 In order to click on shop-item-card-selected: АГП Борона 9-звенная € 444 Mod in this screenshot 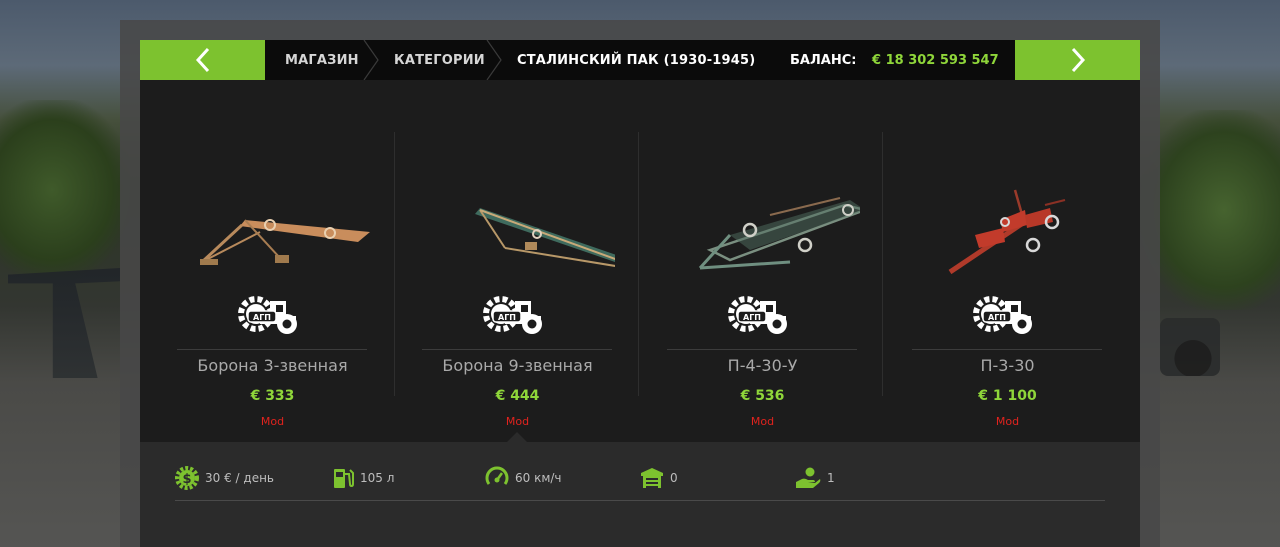, I will do `click(507, 261)`.